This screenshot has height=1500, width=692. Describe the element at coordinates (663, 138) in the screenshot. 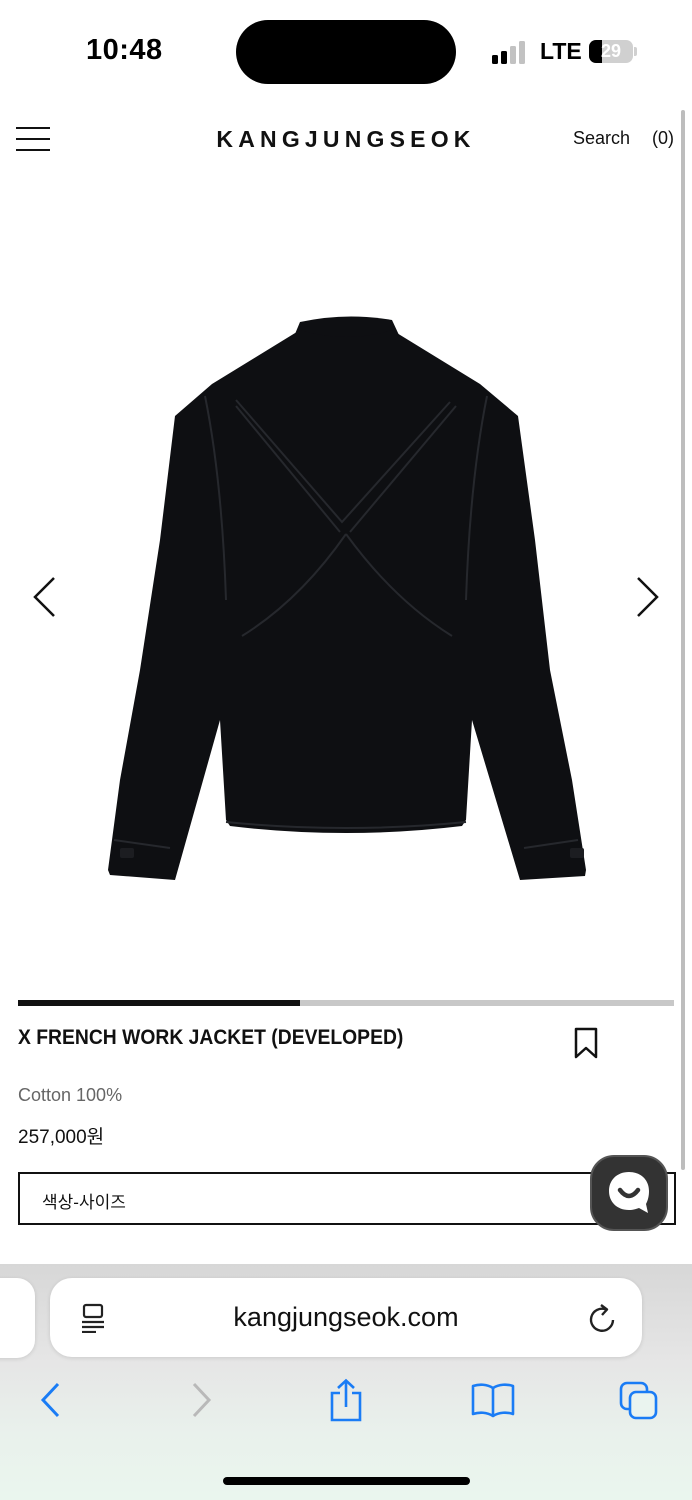

I see `cart-link: (0)` at that location.